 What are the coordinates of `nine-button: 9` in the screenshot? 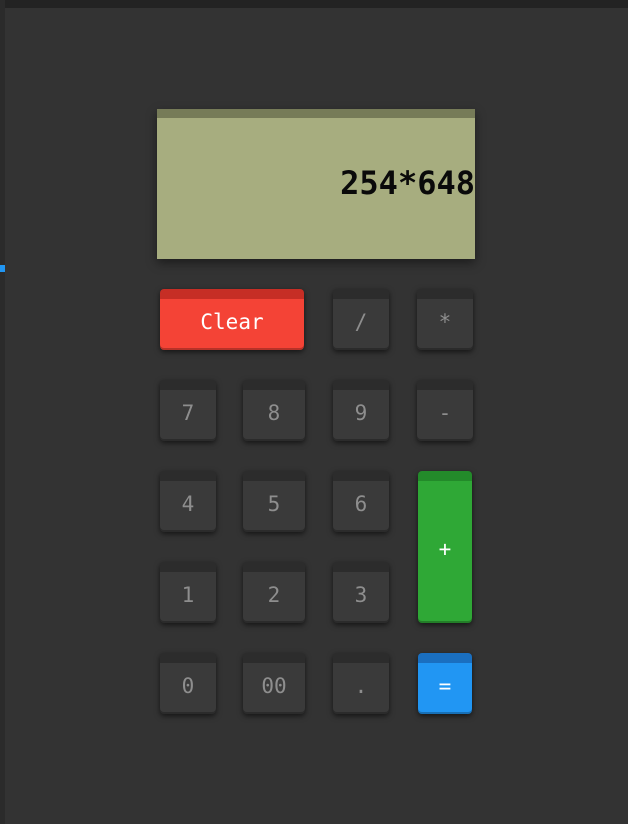 It's located at (361, 410).